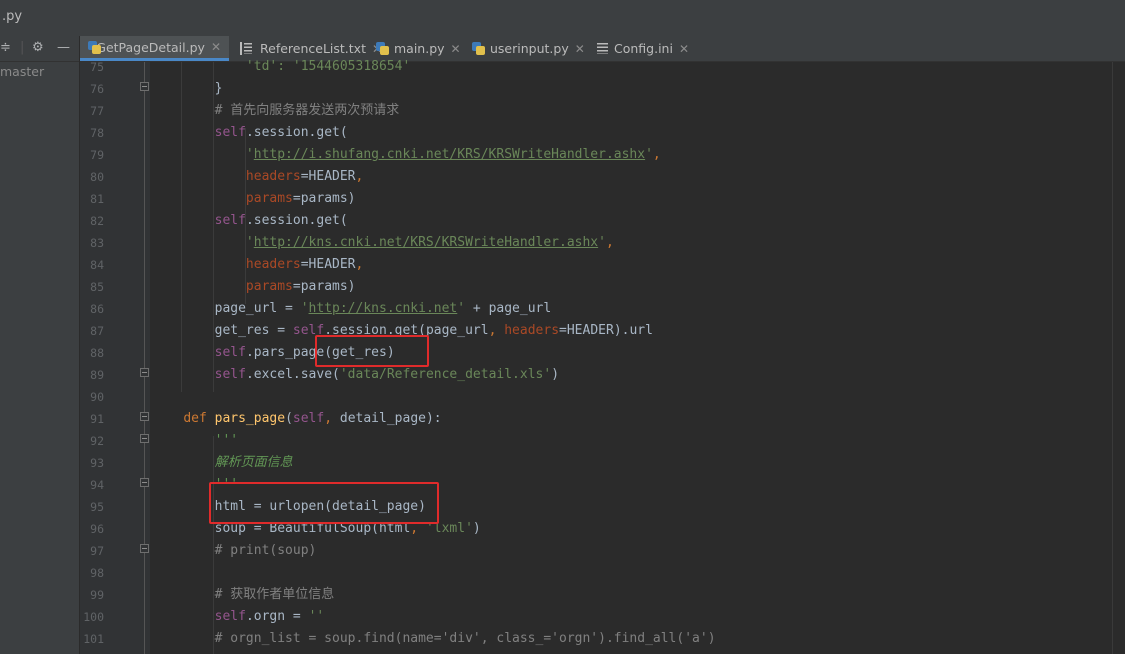 This screenshot has height=654, width=1125. Describe the element at coordinates (97, 529) in the screenshot. I see `line-number: 96` at that location.